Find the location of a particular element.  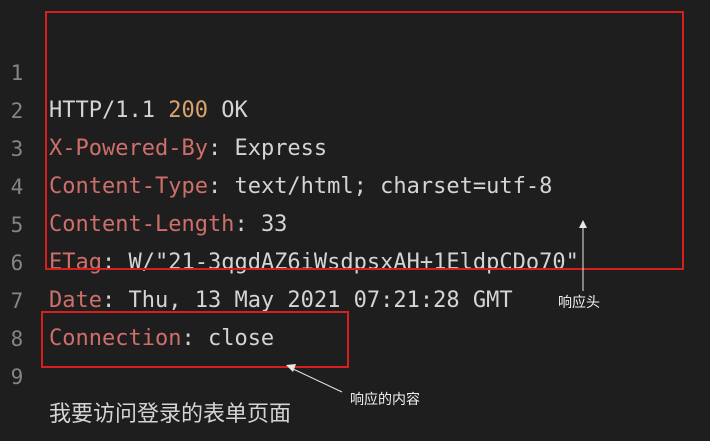

response-body-text: 我要访问登录的表单页面 is located at coordinates (170, 414).